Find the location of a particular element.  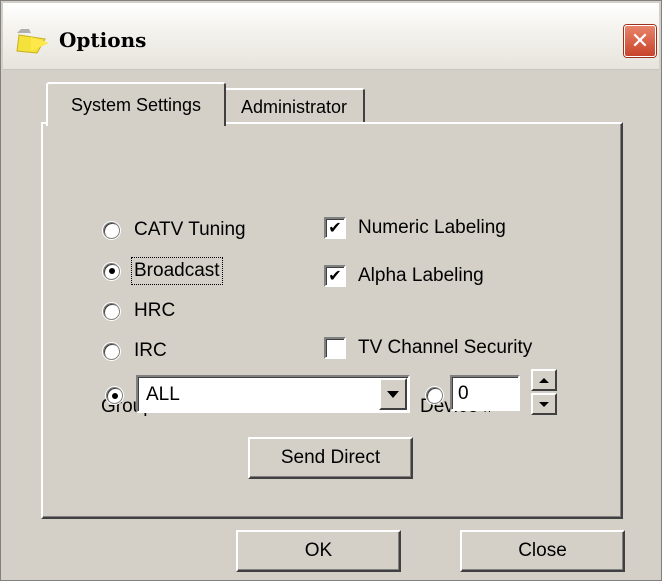

close-button: Close is located at coordinates (542, 551).